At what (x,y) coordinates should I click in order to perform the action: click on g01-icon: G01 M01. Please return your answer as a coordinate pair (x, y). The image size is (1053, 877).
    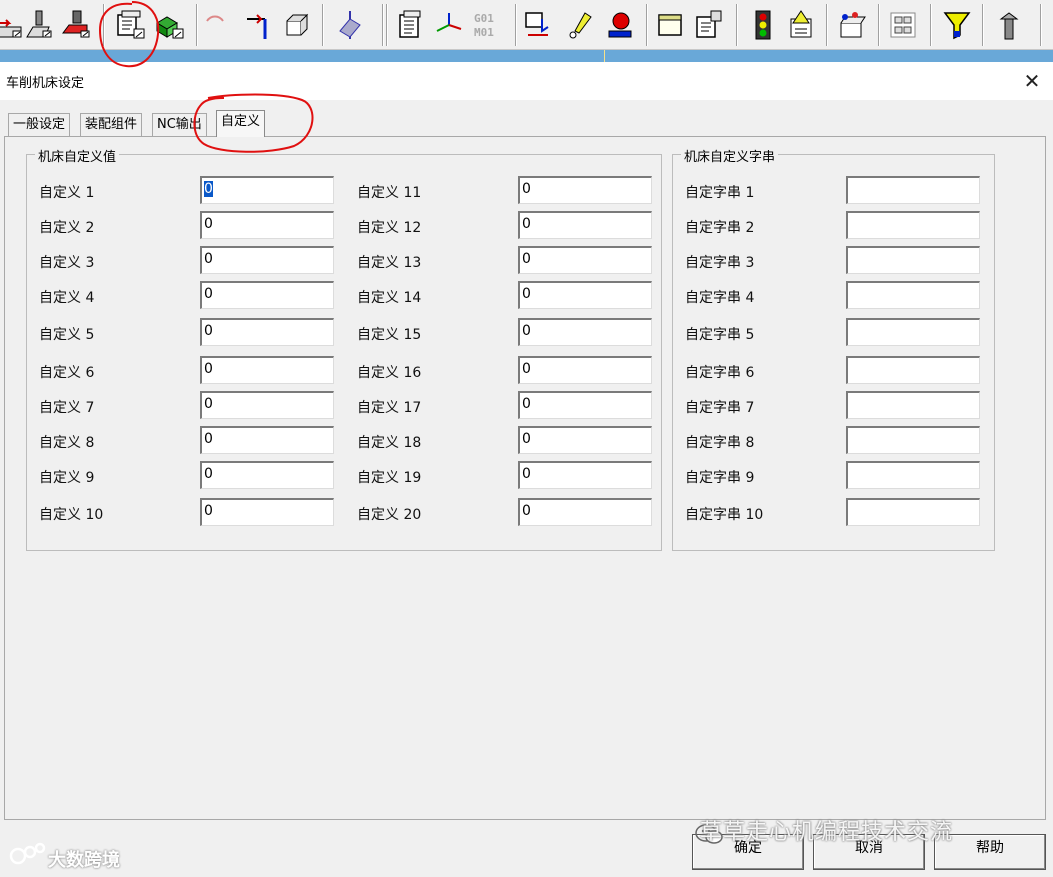
    Looking at the image, I should click on (488, 25).